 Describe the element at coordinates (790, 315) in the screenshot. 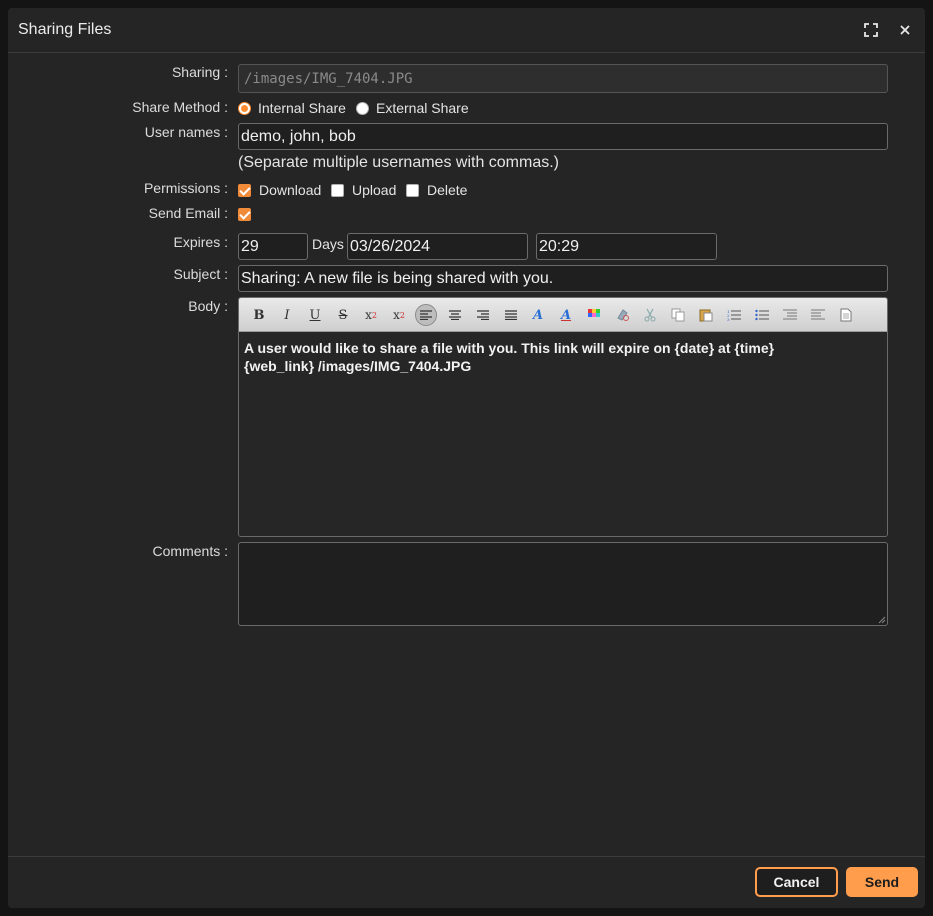

I see `outdent-icon` at that location.